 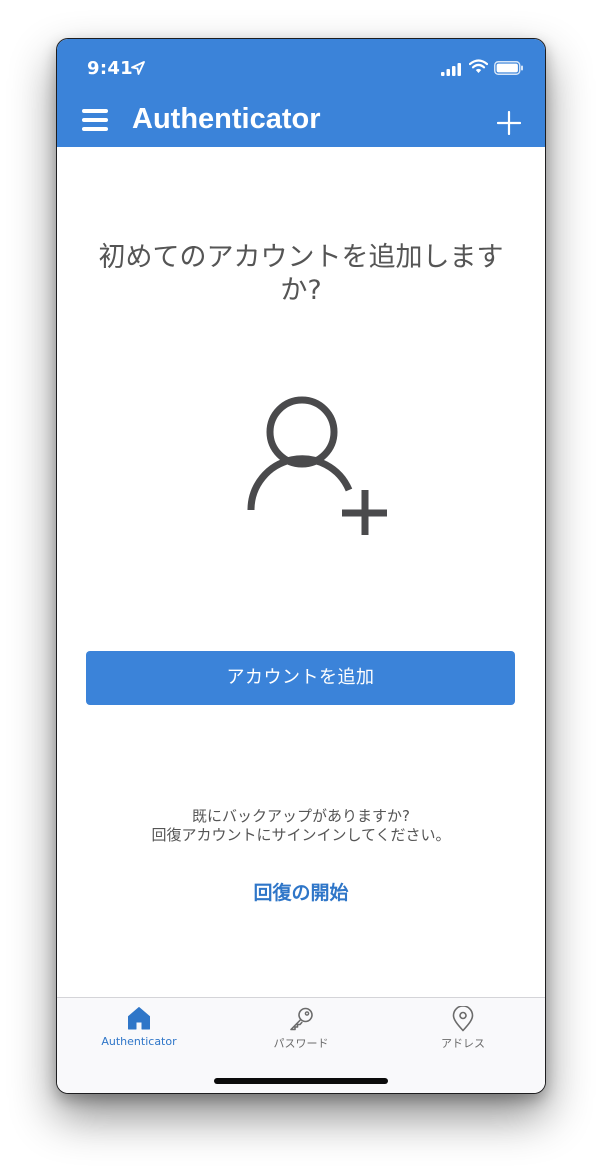 I want to click on restore-line-2: 回復アカウントにサインインしてください。, so click(x=301, y=835).